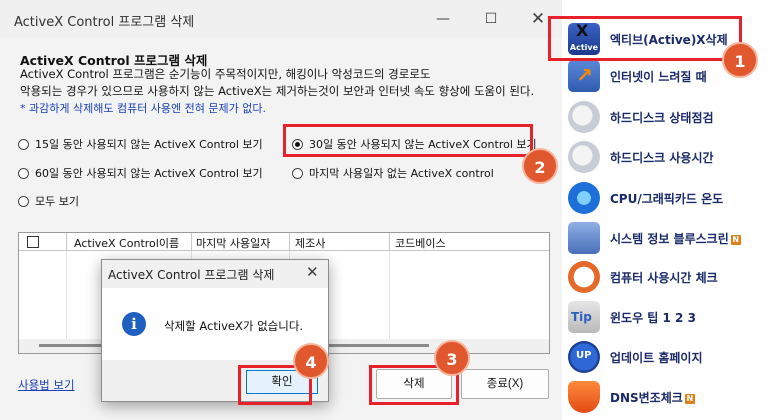 The height and width of the screenshot is (420, 768). What do you see at coordinates (191, 275) in the screenshot?
I see `dialog-title: ActiveX Control 프로그램 삭제` at bounding box center [191, 275].